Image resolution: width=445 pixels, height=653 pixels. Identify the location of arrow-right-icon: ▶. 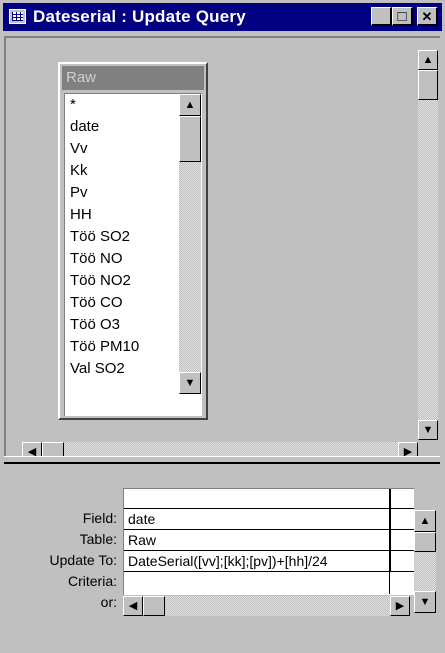
(400, 605).